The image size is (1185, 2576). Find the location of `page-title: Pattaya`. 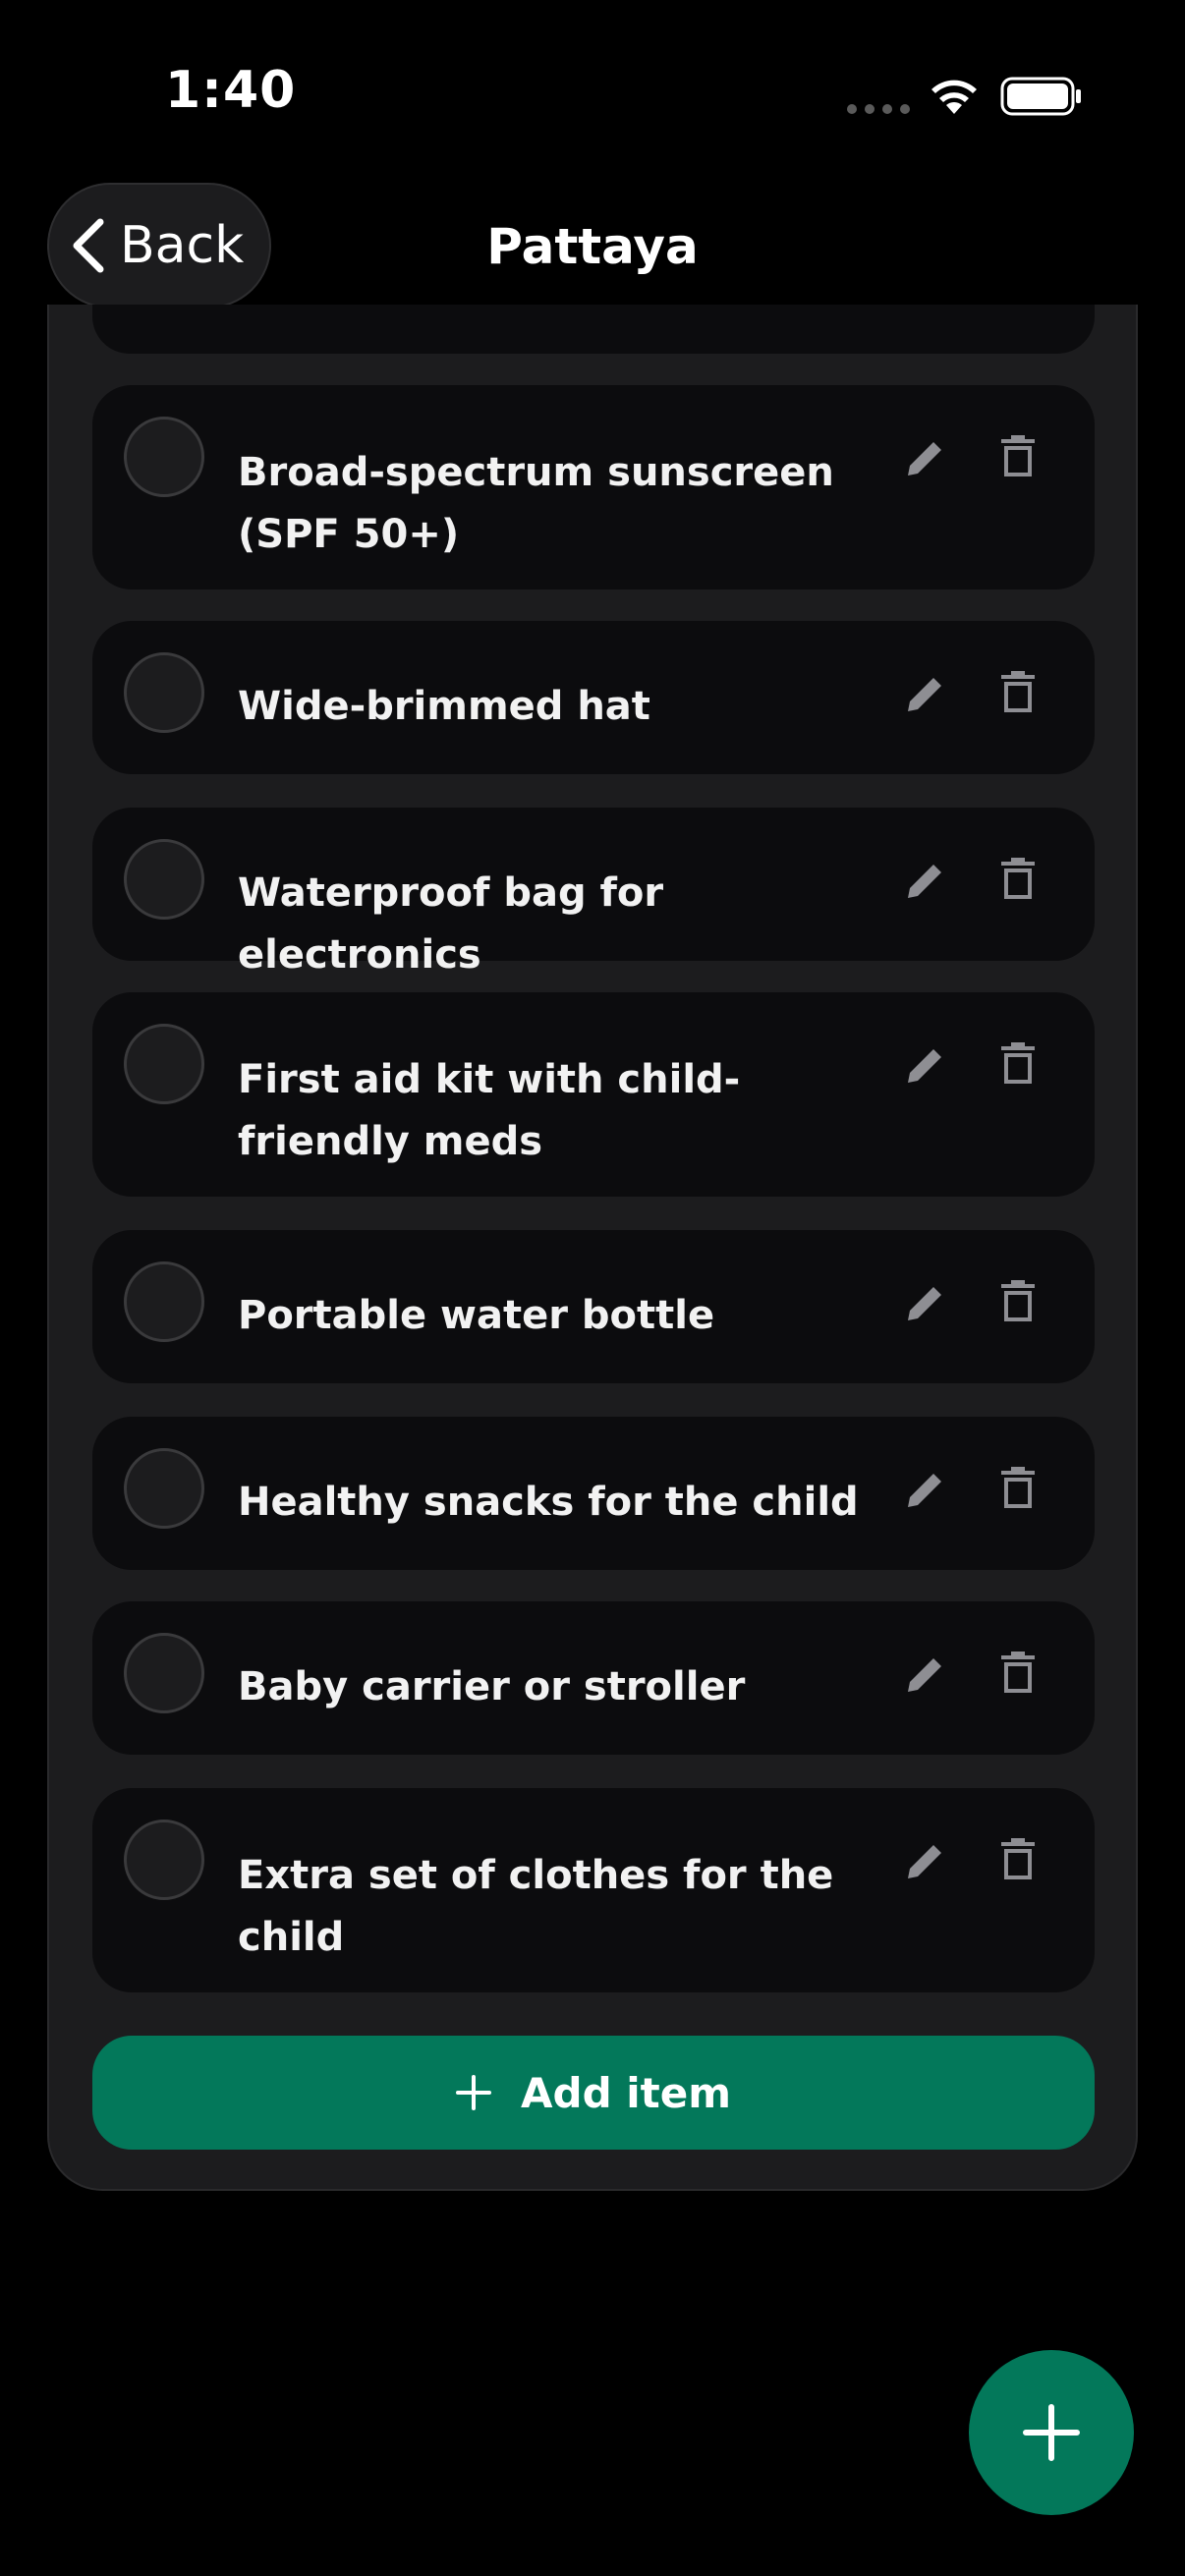

page-title: Pattaya is located at coordinates (592, 246).